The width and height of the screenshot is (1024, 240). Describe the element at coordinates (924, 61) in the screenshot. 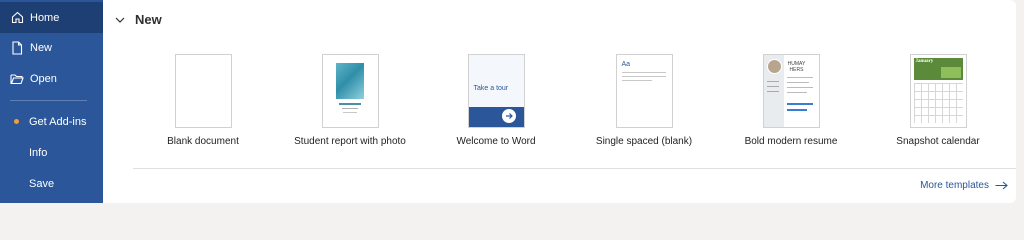

I see `thumb-caption: January` at that location.